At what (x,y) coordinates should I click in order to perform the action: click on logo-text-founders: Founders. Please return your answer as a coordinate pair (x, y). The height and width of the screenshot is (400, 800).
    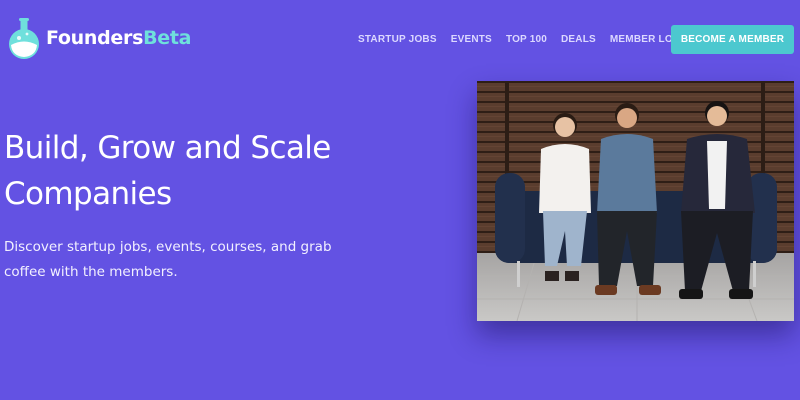
    Looking at the image, I should click on (95, 38).